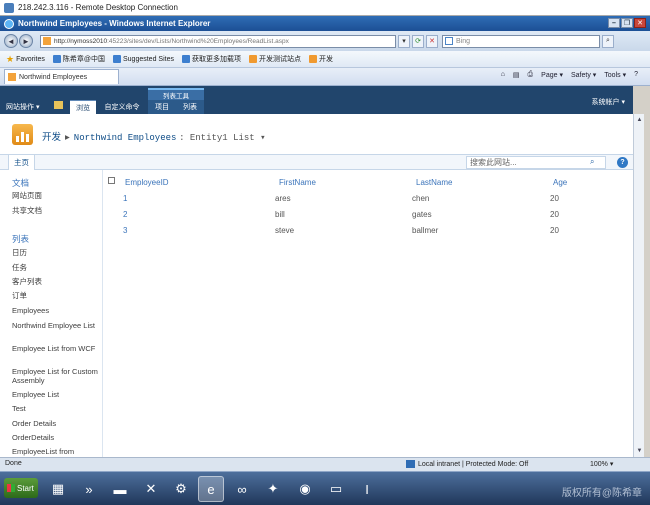 This screenshot has height=505, width=650. I want to click on powershell-icon: », so click(89, 489).